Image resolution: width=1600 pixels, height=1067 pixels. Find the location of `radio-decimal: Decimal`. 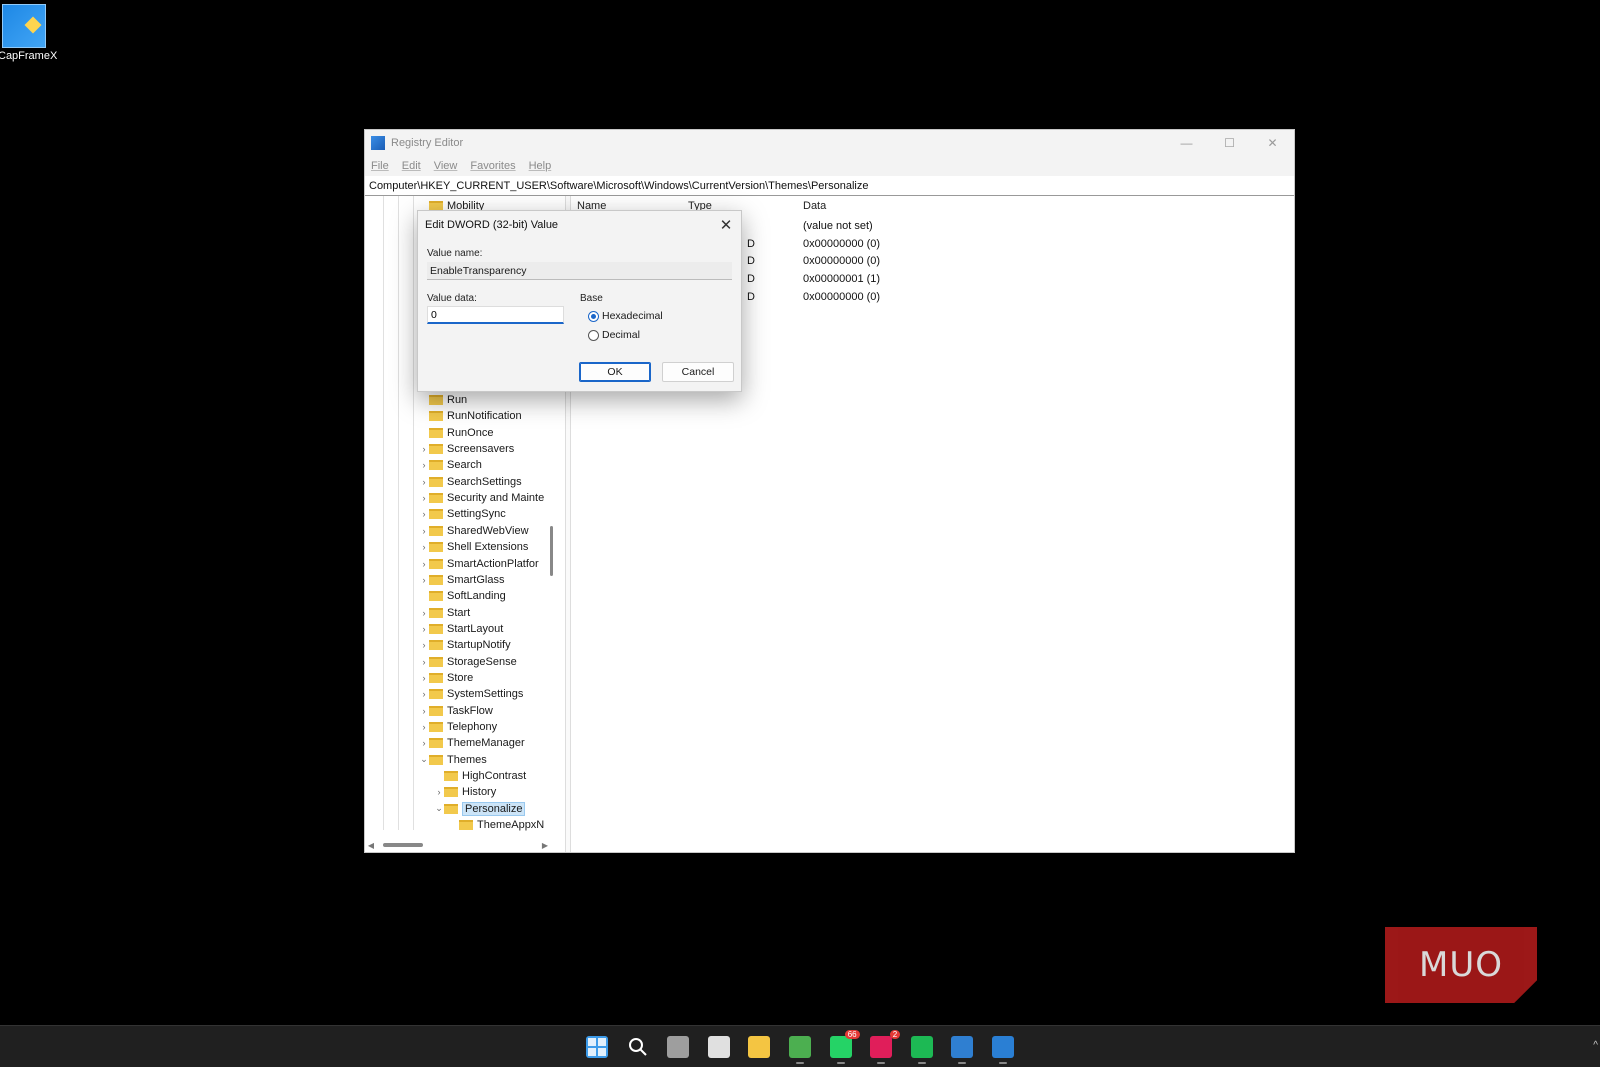

radio-decimal: Decimal is located at coordinates (614, 335).